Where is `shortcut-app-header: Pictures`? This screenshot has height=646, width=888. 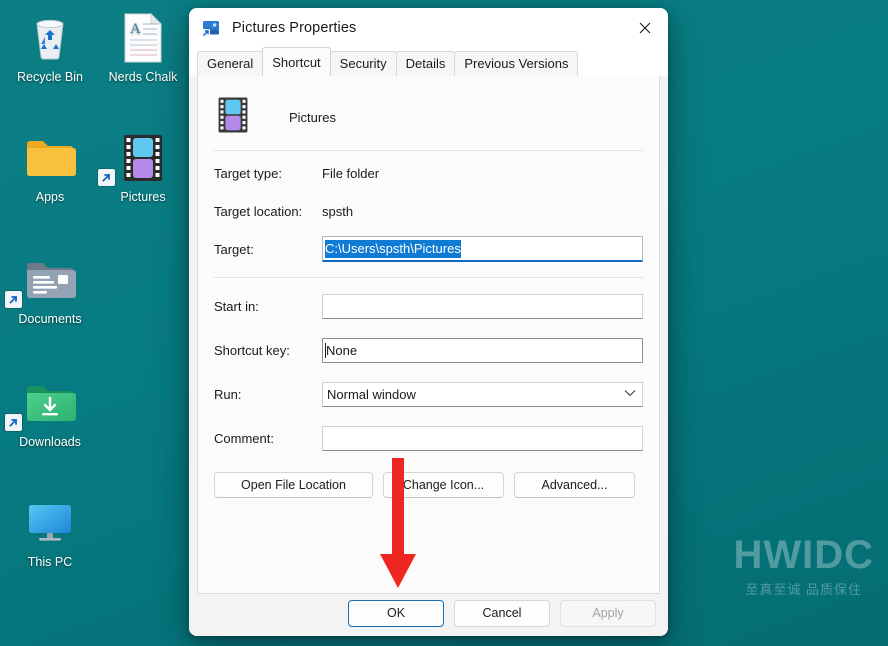 shortcut-app-header: Pictures is located at coordinates (428, 117).